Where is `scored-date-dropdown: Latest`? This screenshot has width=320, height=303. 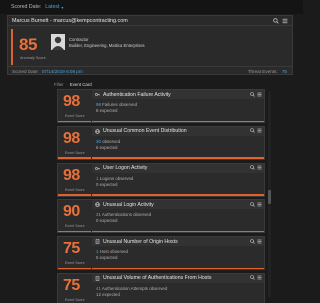 scored-date-dropdown: Latest is located at coordinates (52, 7).